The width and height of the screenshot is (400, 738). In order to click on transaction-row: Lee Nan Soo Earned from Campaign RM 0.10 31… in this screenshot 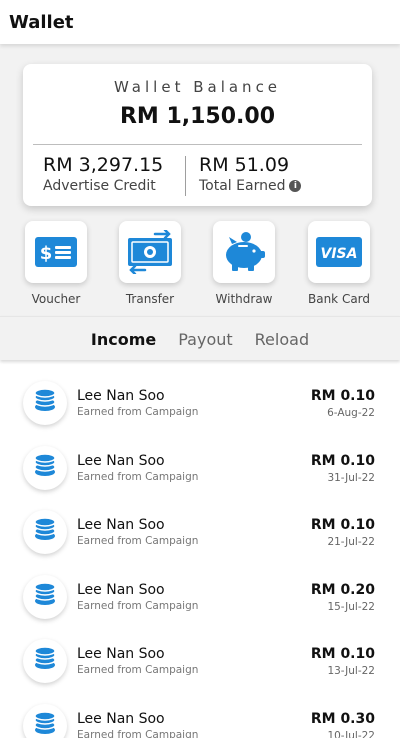, I will do `click(200, 470)`.